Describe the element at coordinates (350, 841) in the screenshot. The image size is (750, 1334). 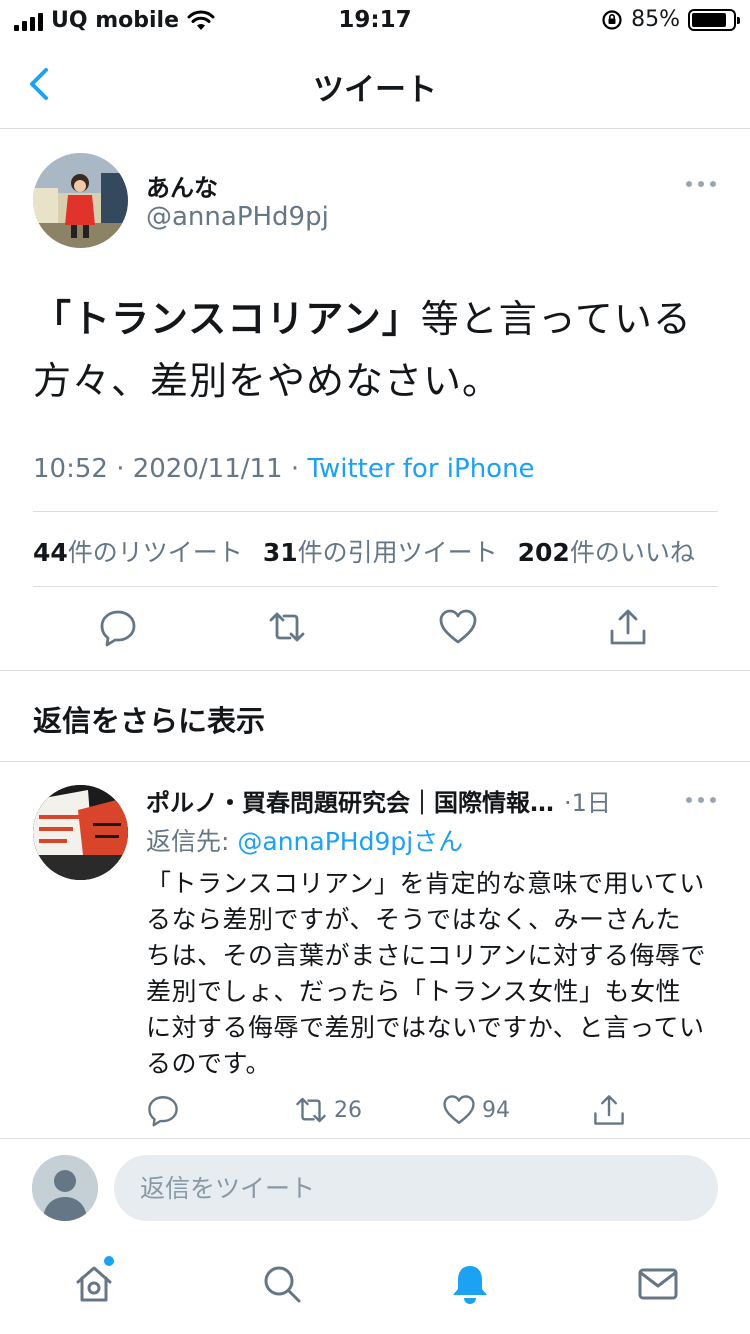
I see `reply-to-handle: @annaPHd9pjさん` at that location.